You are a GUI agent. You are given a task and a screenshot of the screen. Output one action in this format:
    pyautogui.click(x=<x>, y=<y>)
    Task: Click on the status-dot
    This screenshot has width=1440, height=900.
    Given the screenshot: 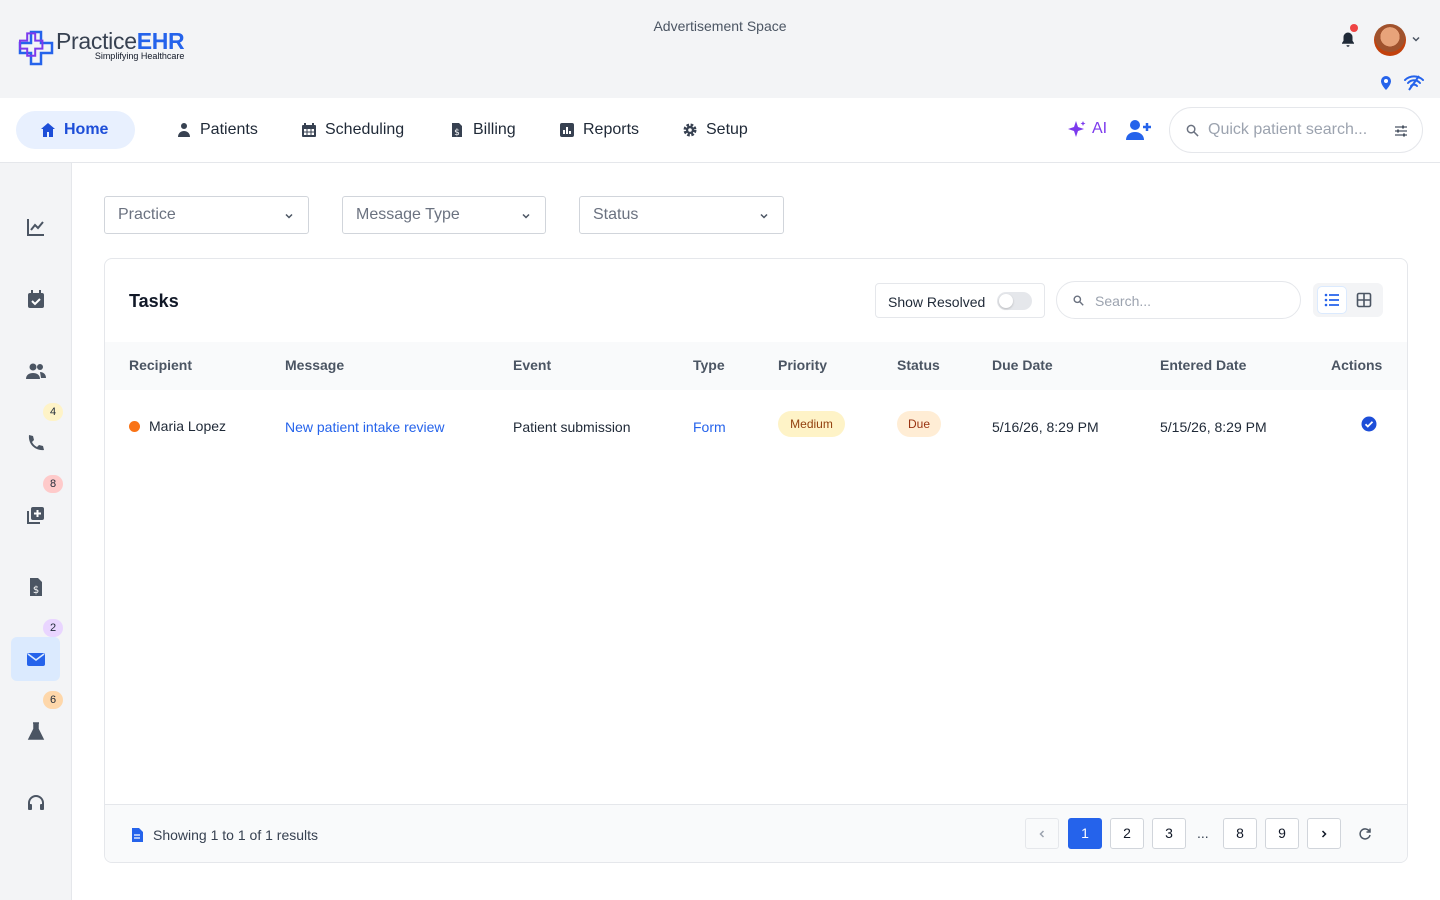 What is the action you would take?
    pyautogui.click(x=134, y=426)
    